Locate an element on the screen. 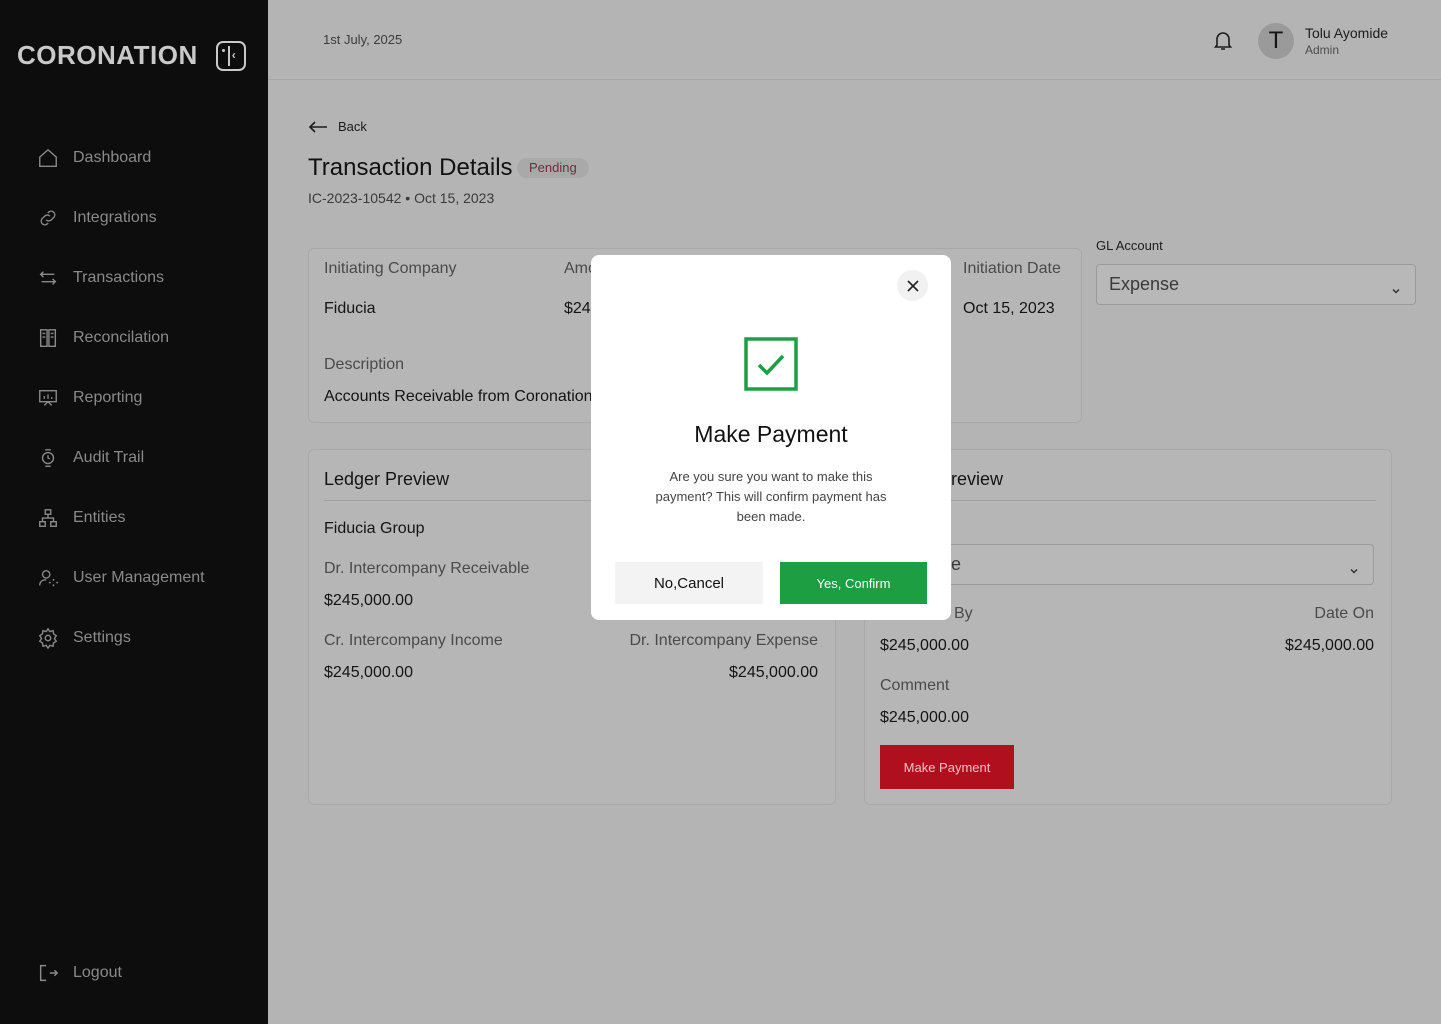 The image size is (1441, 1024). sidebar-item-label: Integrations is located at coordinates (115, 217).